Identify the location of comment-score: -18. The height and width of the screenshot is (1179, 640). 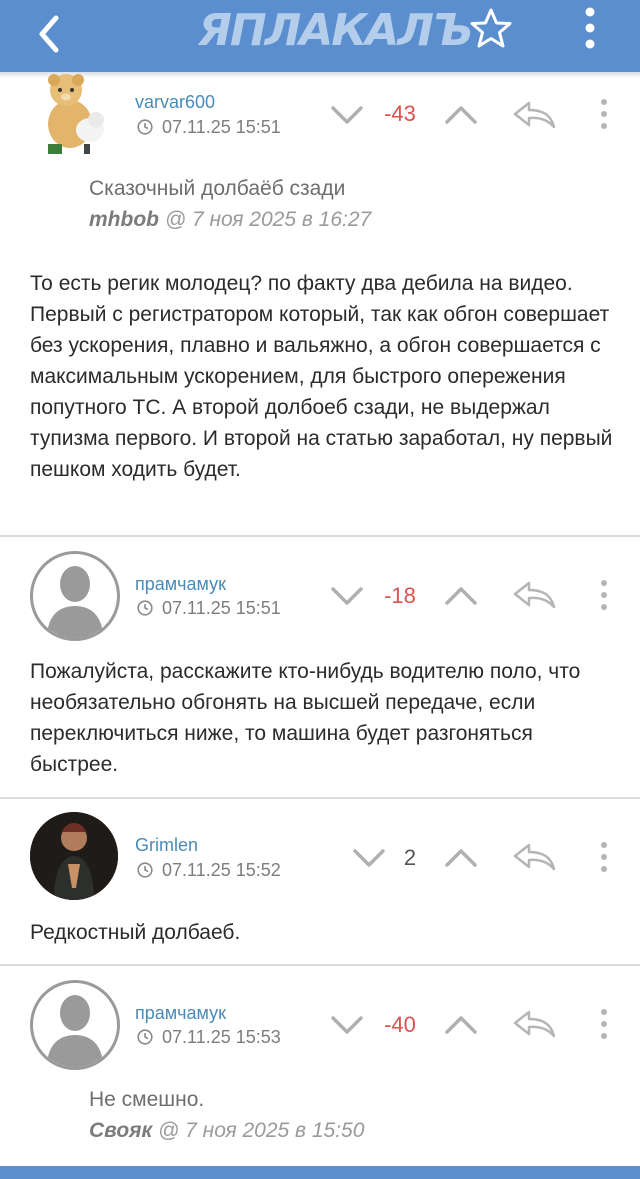
(400, 595).